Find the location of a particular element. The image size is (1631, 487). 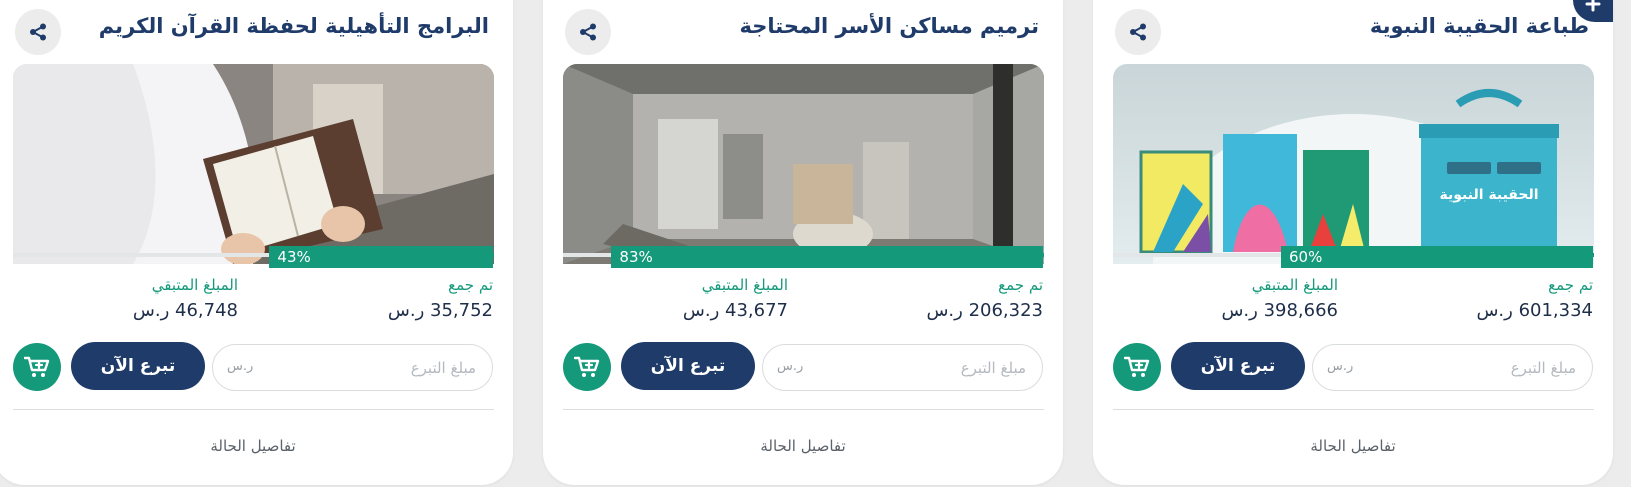

card-photo: الحقيبة النبوية is located at coordinates (1353, 164).